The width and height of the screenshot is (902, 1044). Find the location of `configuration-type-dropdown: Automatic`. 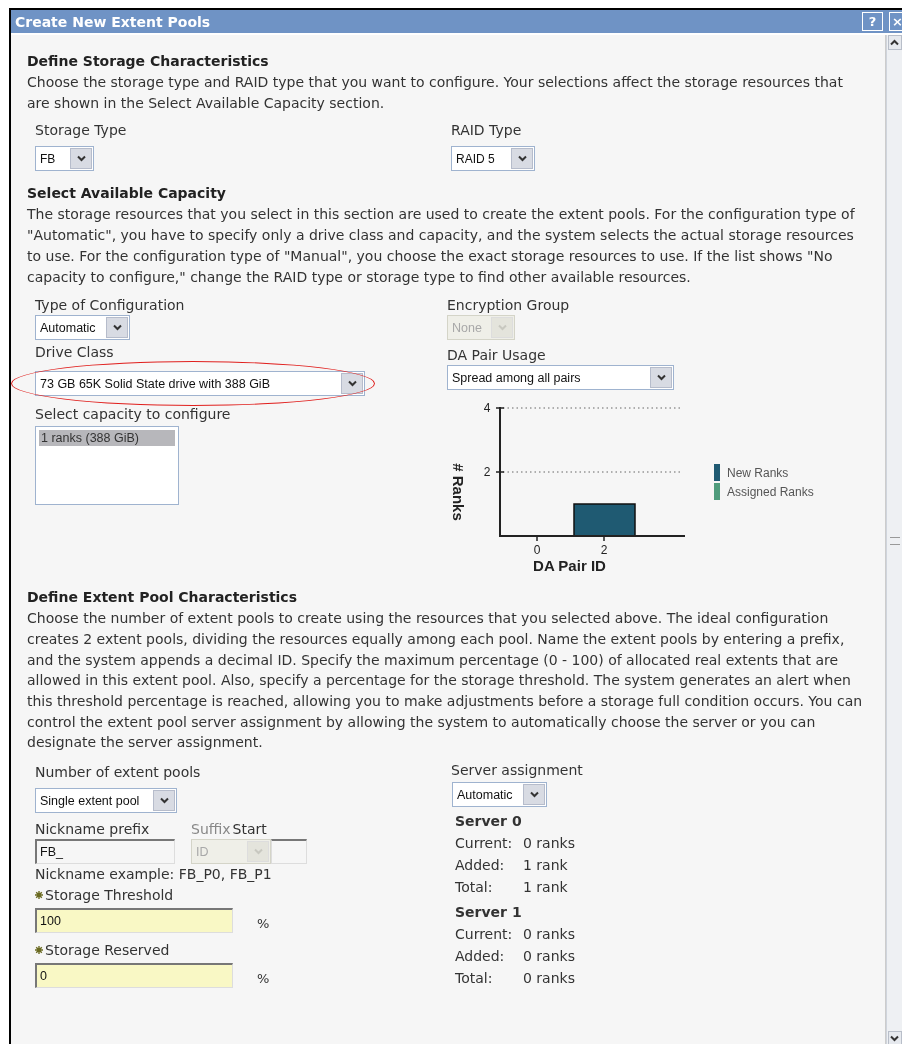

configuration-type-dropdown: Automatic is located at coordinates (82, 328).